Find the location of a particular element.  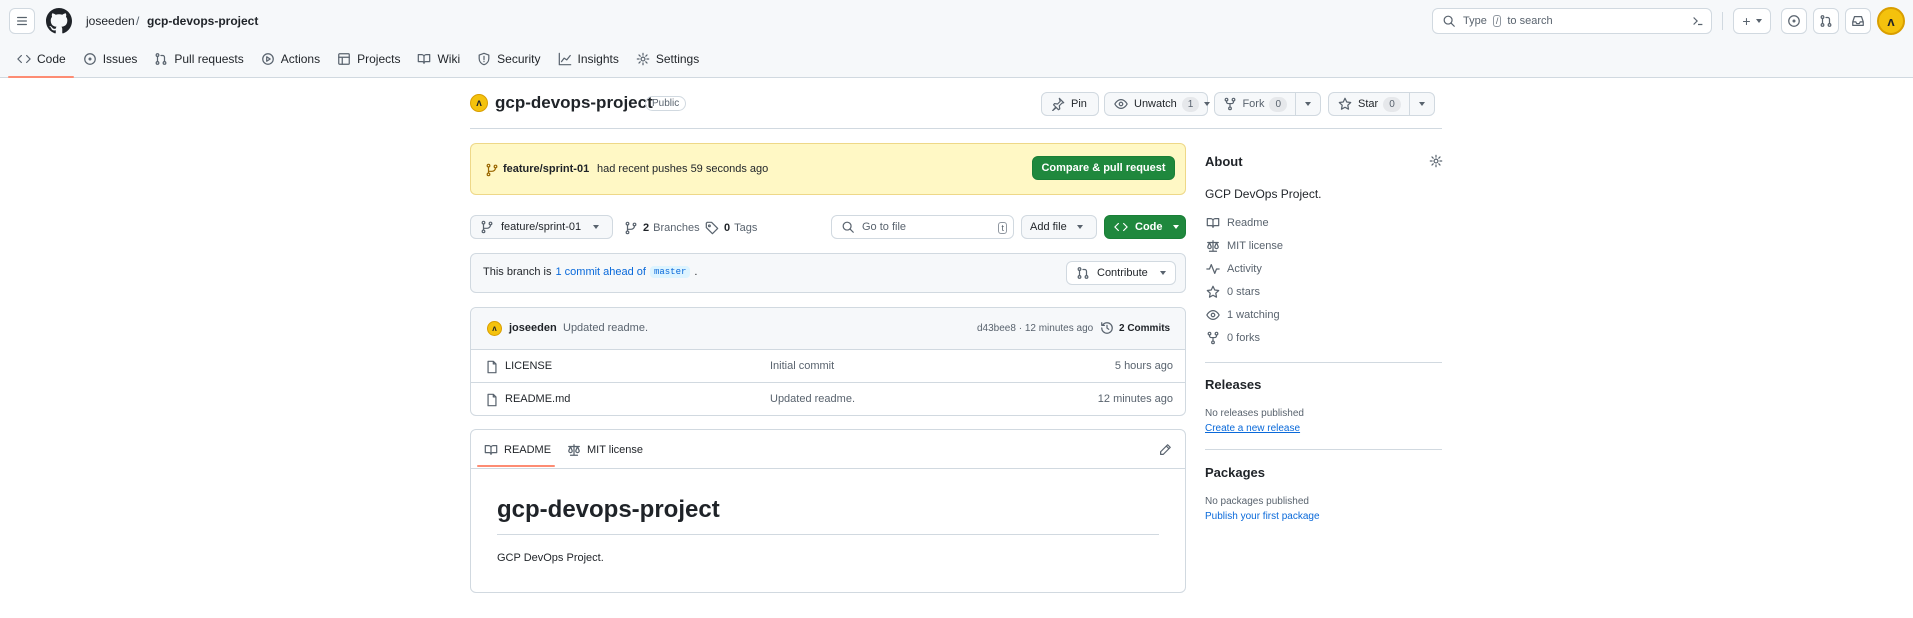

contribute-label: Contribute is located at coordinates (1122, 273).